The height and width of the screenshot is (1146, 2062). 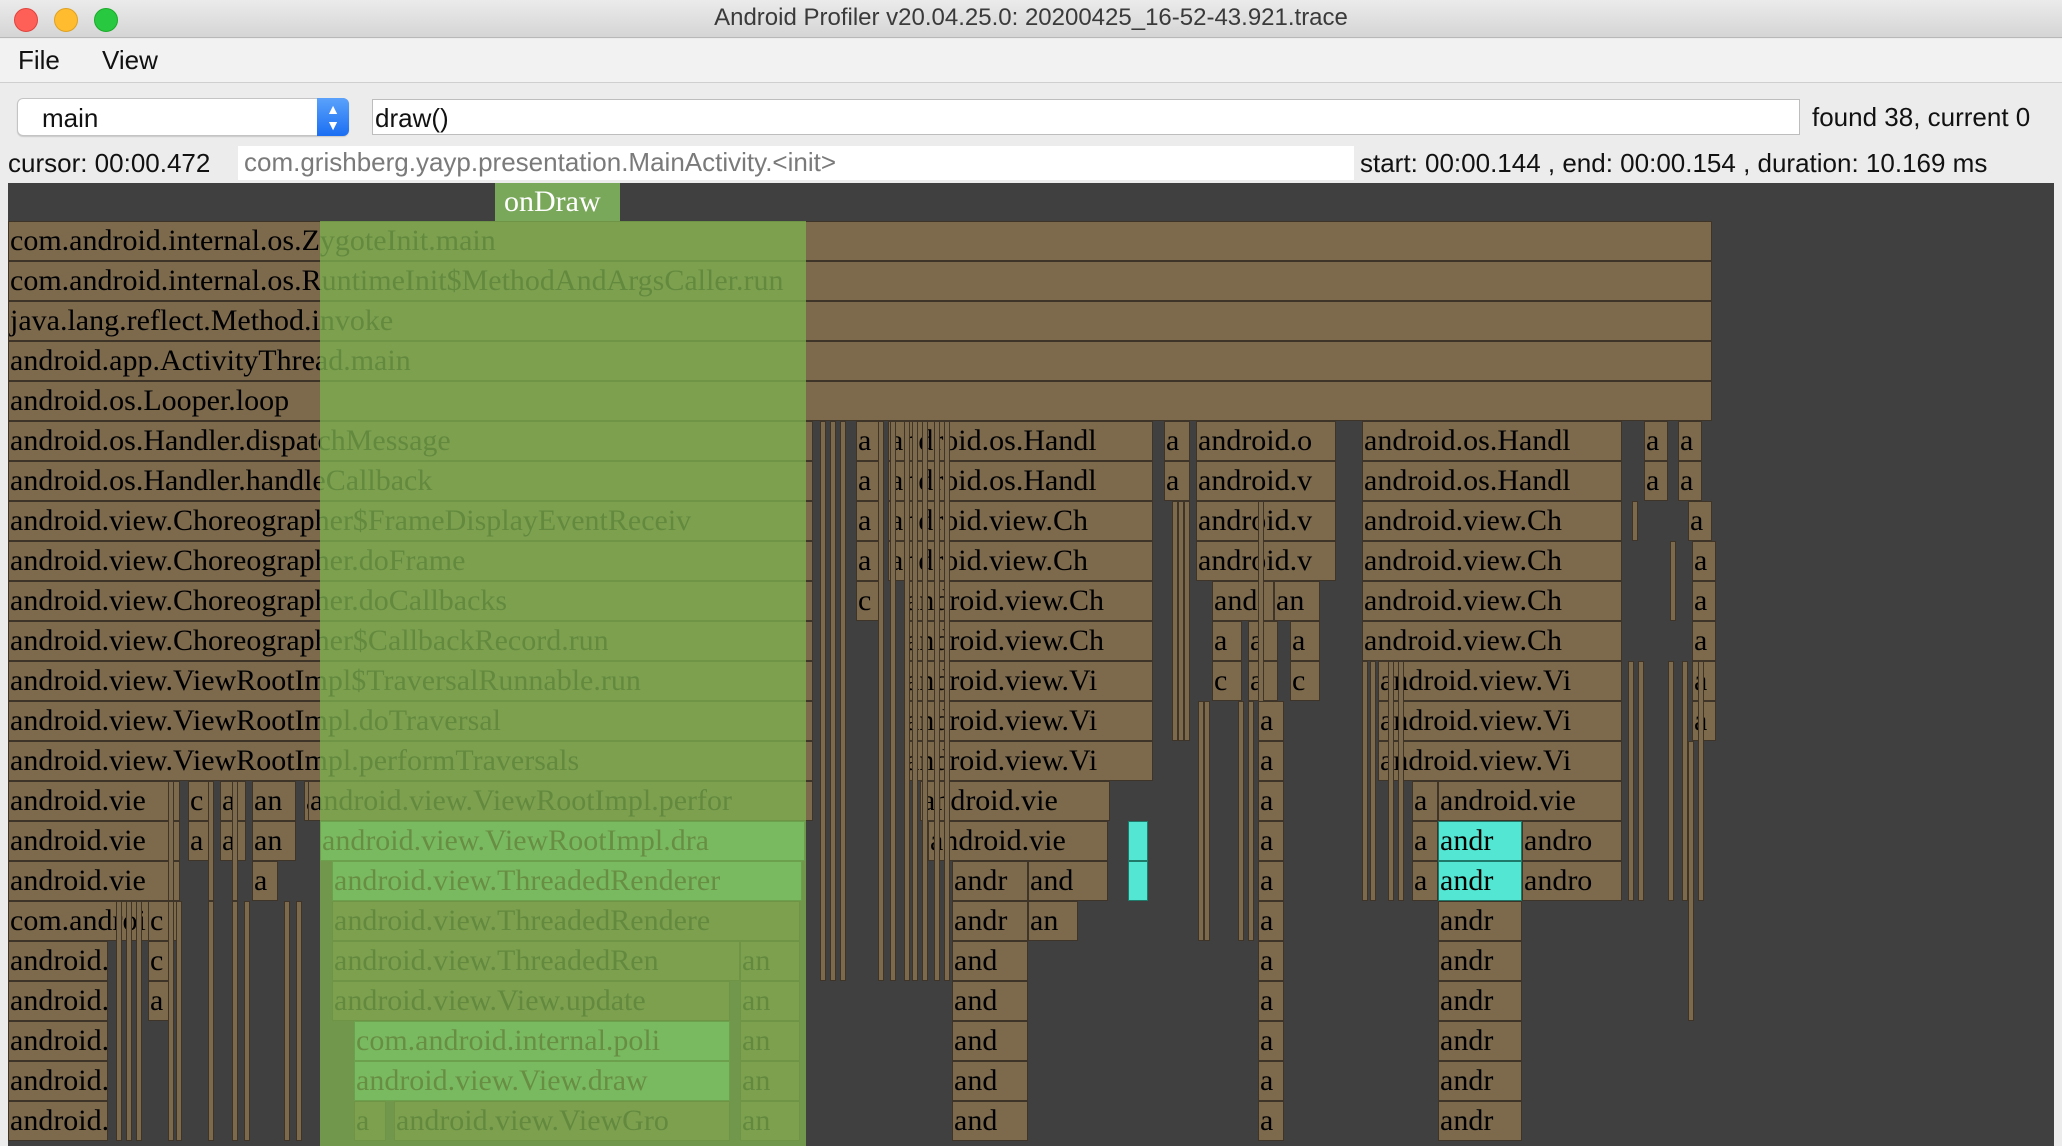 I want to click on flame-frame-match: com.android.internal.poli, so click(x=542, y=1041).